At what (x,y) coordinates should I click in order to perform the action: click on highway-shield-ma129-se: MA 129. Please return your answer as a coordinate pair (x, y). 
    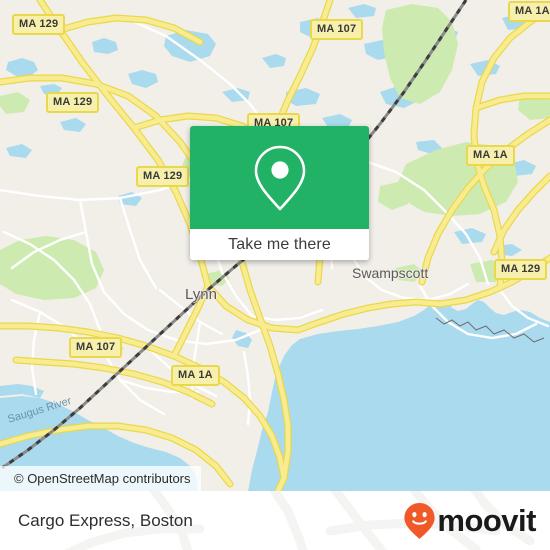
    Looking at the image, I should click on (521, 269).